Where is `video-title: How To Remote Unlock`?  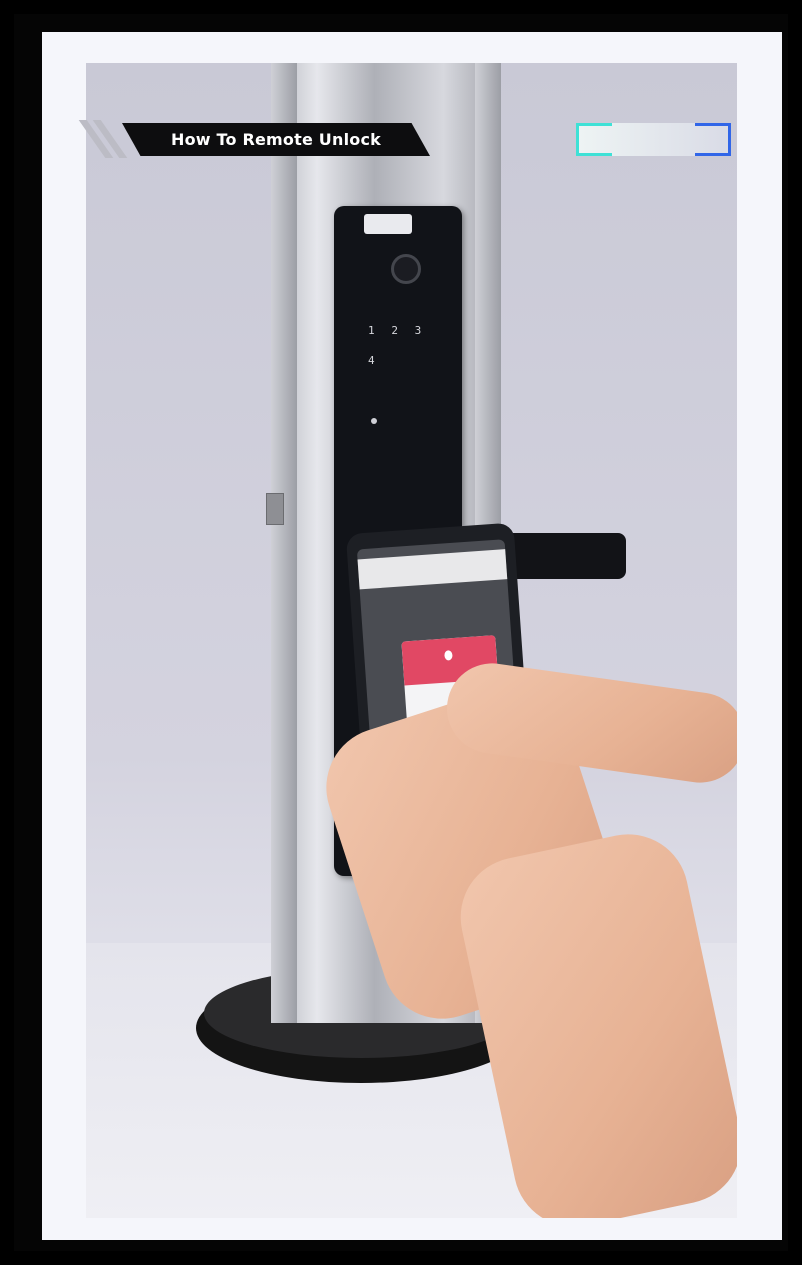 video-title: How To Remote Unlock is located at coordinates (276, 139).